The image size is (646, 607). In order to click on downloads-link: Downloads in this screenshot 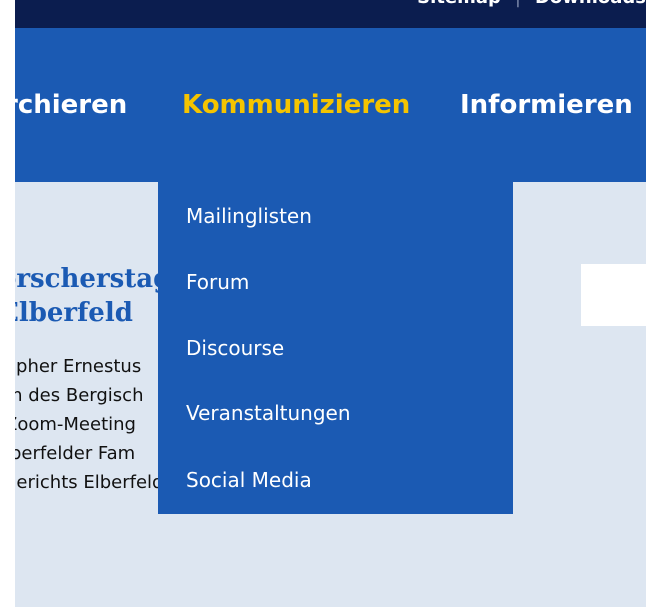, I will do `click(590, 4)`.